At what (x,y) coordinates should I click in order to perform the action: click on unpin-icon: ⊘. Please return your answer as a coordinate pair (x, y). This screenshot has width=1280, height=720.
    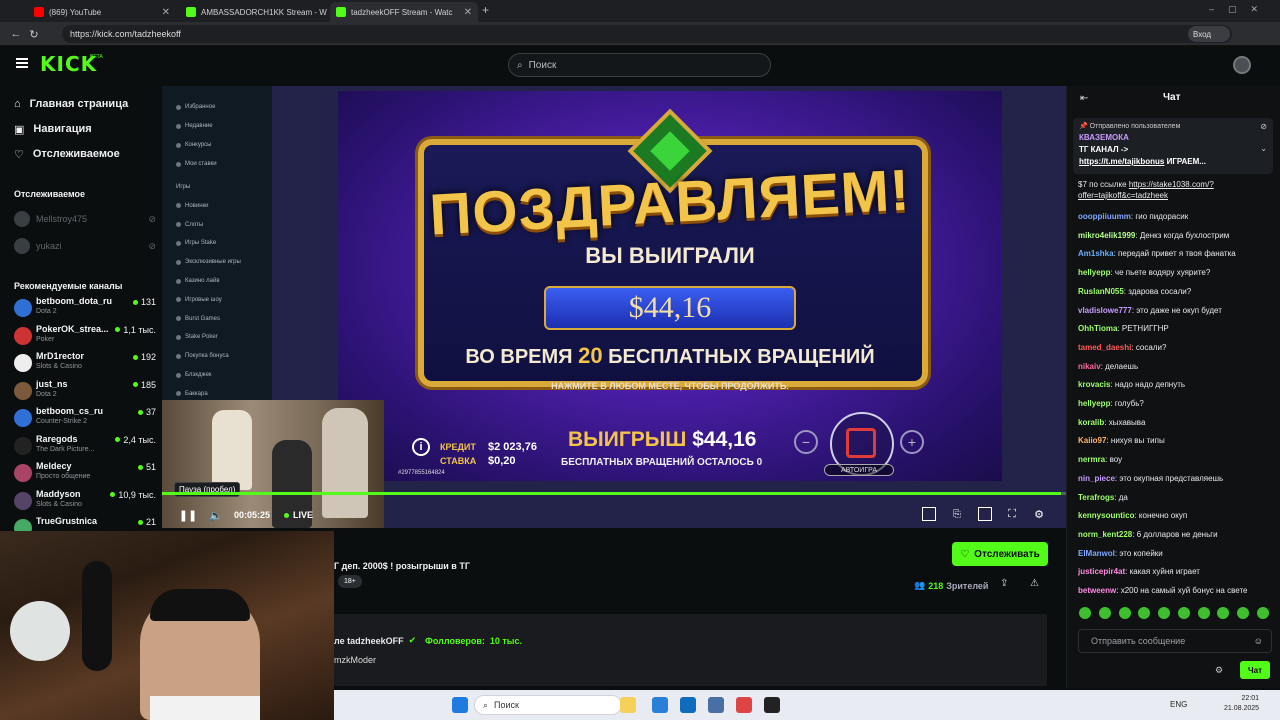
    Looking at the image, I should click on (1263, 126).